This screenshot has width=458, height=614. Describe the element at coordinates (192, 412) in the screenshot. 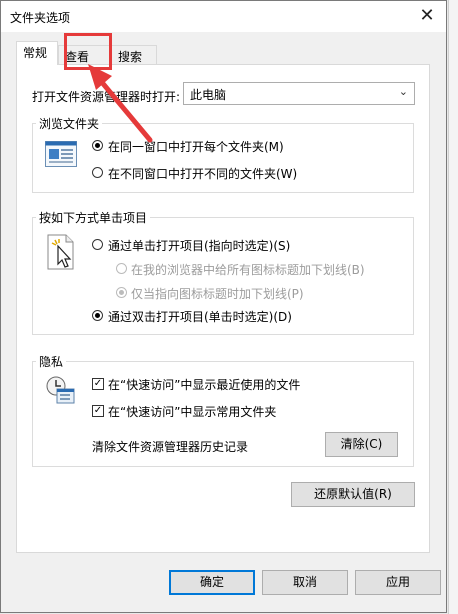

I see `checkbox-frequent-folders-label: 在“快速访问”中显示常用文件夹` at that location.